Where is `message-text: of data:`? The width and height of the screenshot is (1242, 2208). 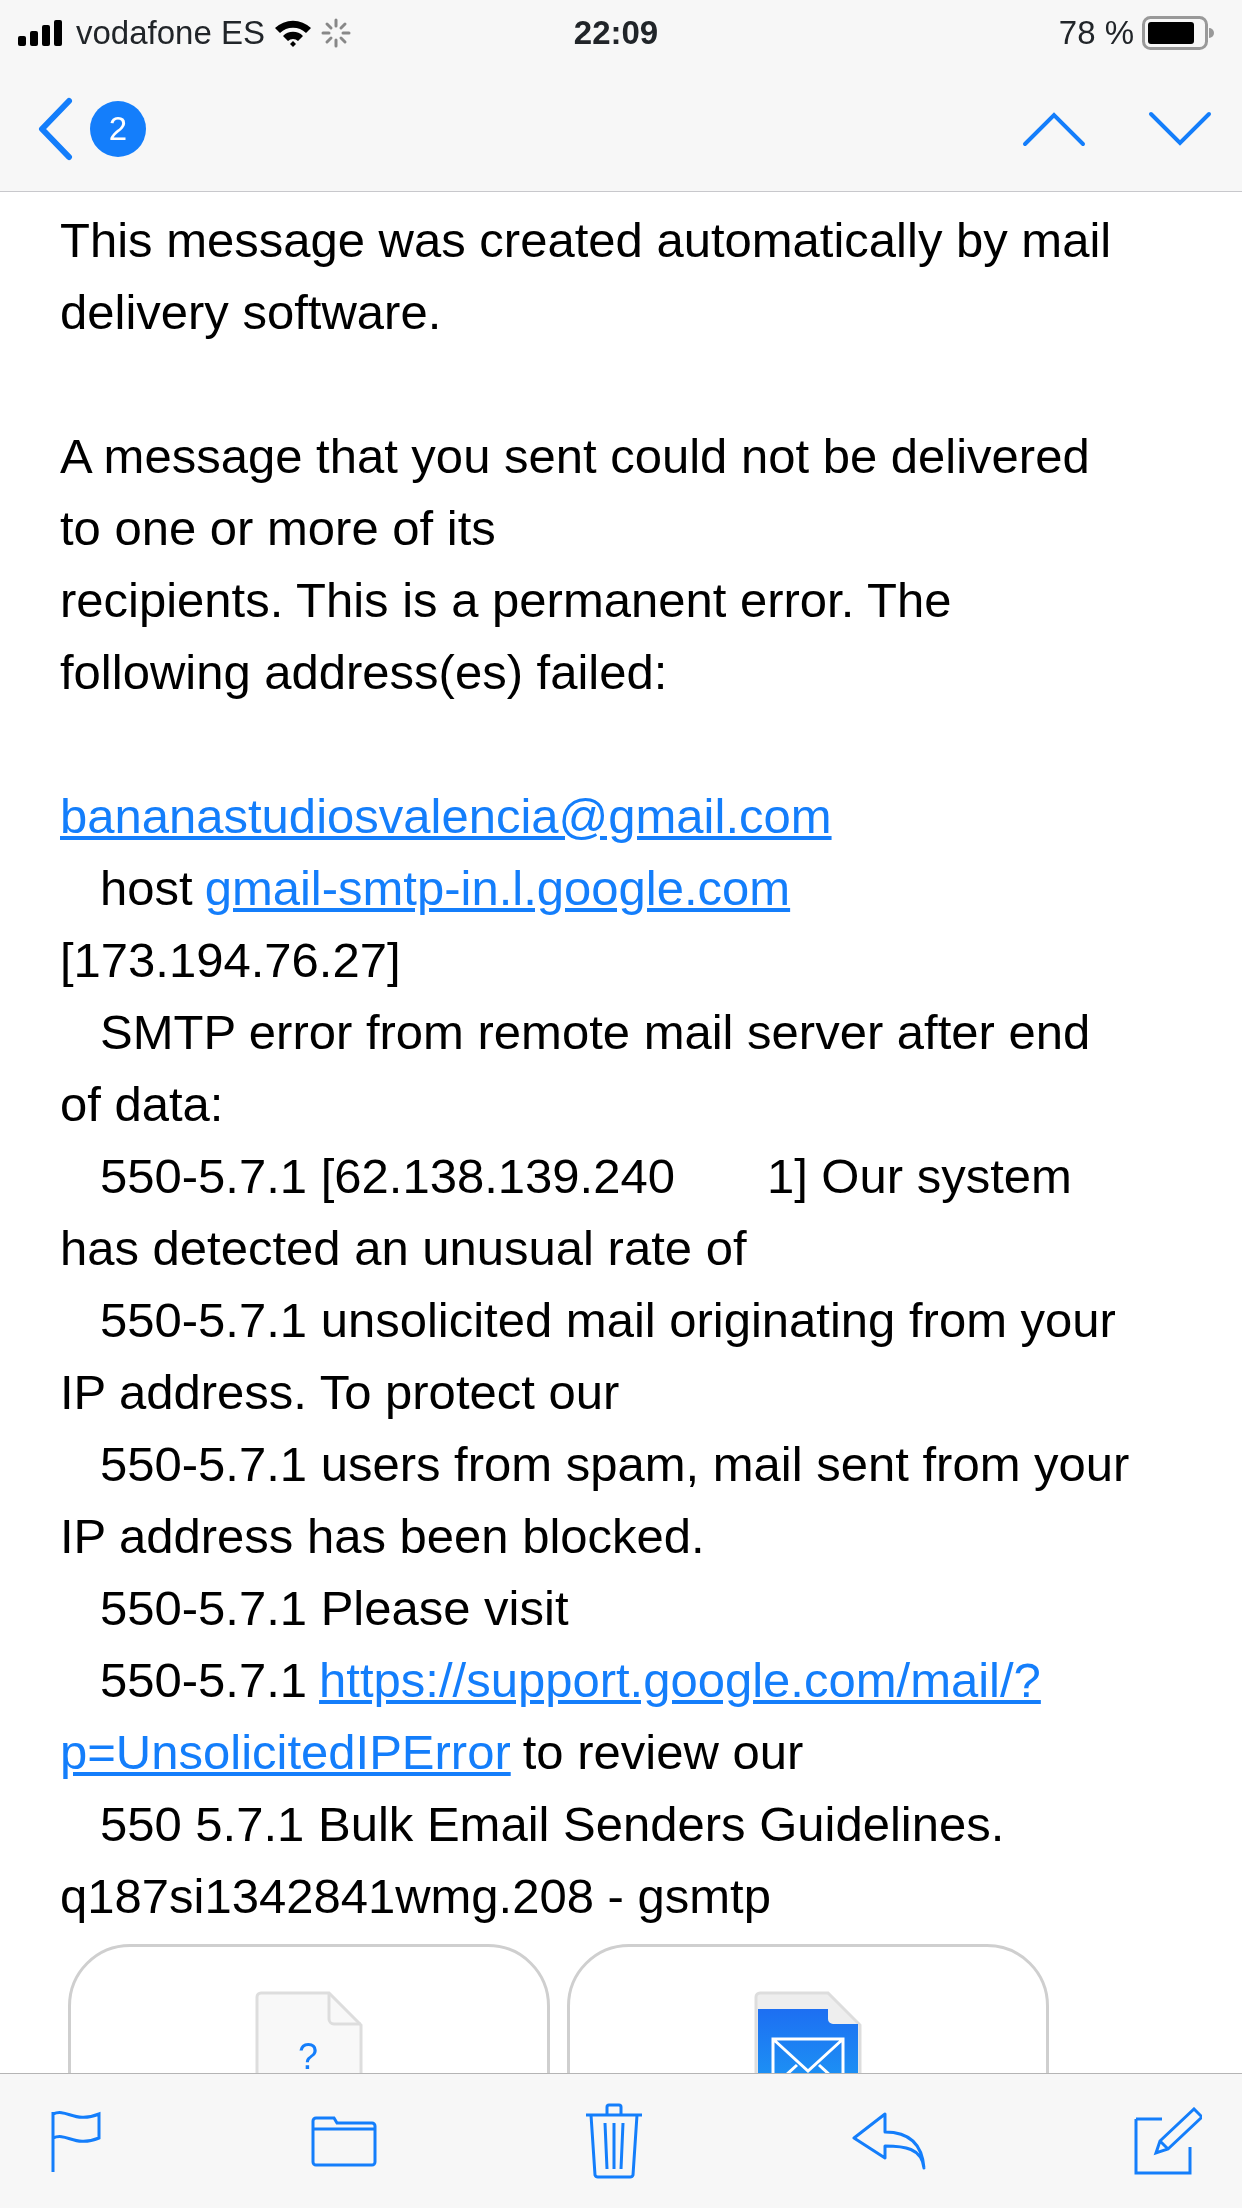
message-text: of data: is located at coordinates (142, 1104).